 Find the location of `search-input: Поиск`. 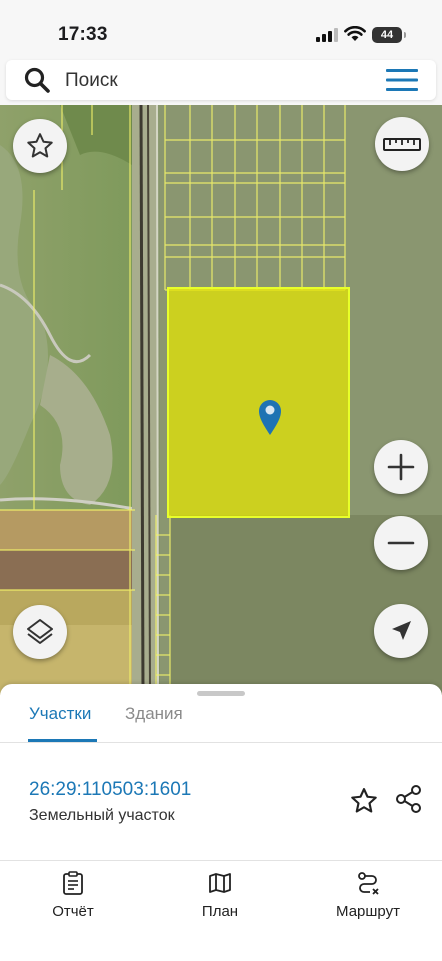

search-input: Поиск is located at coordinates (91, 81).